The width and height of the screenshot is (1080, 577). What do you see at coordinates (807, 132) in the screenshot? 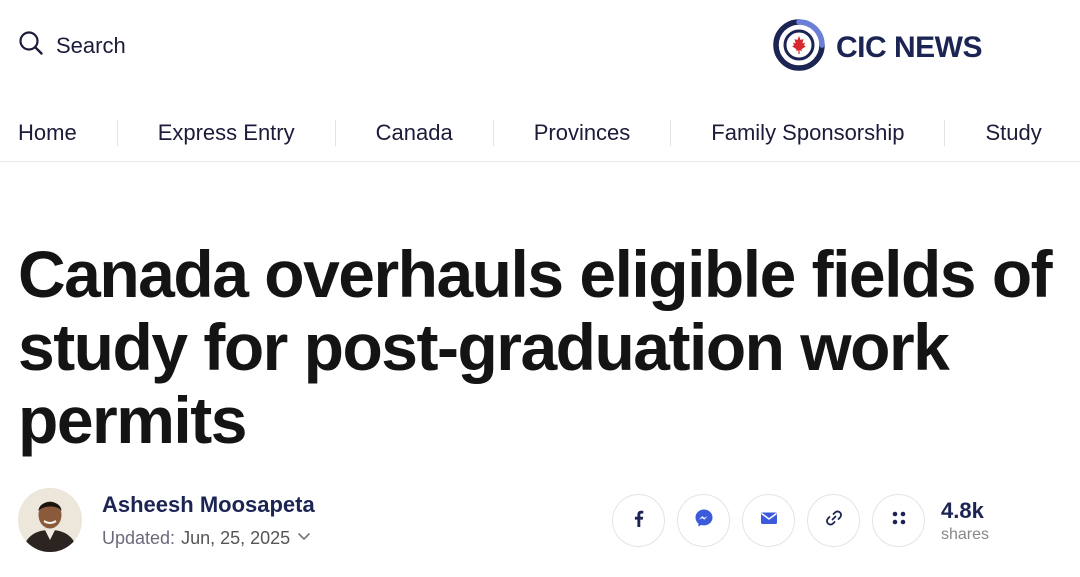
I see `nav-item-family-sponsorship: Family Sponsorship` at bounding box center [807, 132].